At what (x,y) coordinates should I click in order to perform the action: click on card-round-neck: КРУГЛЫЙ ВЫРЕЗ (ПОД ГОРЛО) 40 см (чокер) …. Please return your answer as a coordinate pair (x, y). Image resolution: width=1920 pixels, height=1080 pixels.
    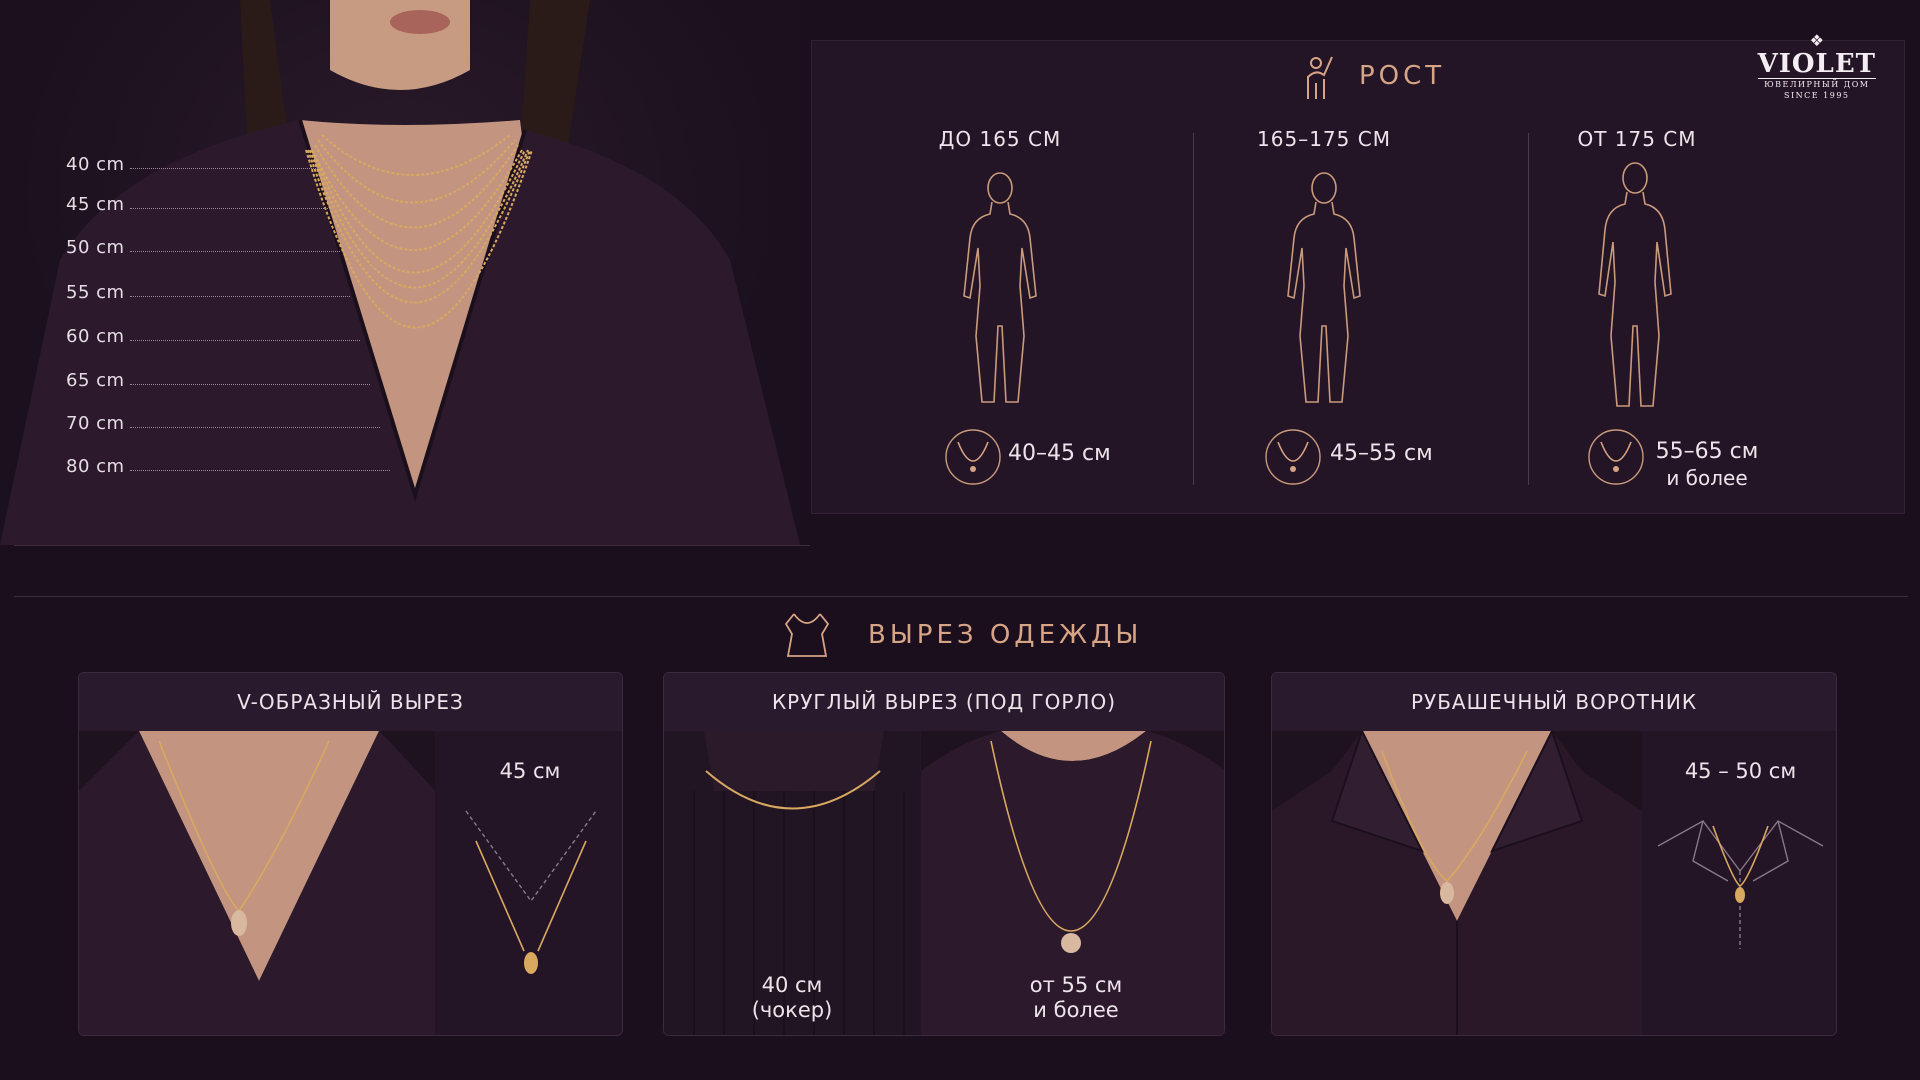
    Looking at the image, I should click on (944, 854).